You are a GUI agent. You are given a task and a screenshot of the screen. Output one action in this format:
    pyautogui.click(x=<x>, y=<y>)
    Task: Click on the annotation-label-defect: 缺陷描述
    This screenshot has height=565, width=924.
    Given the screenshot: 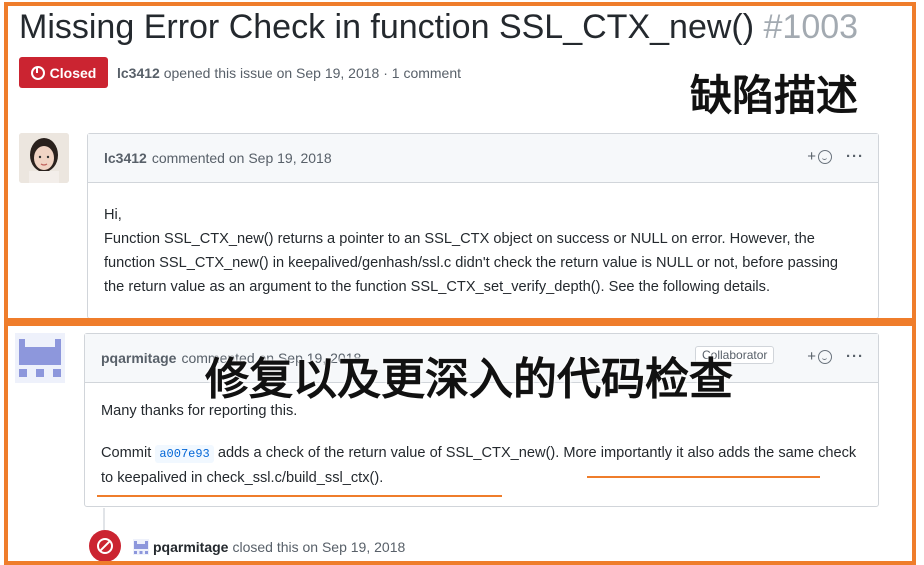 What is the action you would take?
    pyautogui.click(x=774, y=95)
    